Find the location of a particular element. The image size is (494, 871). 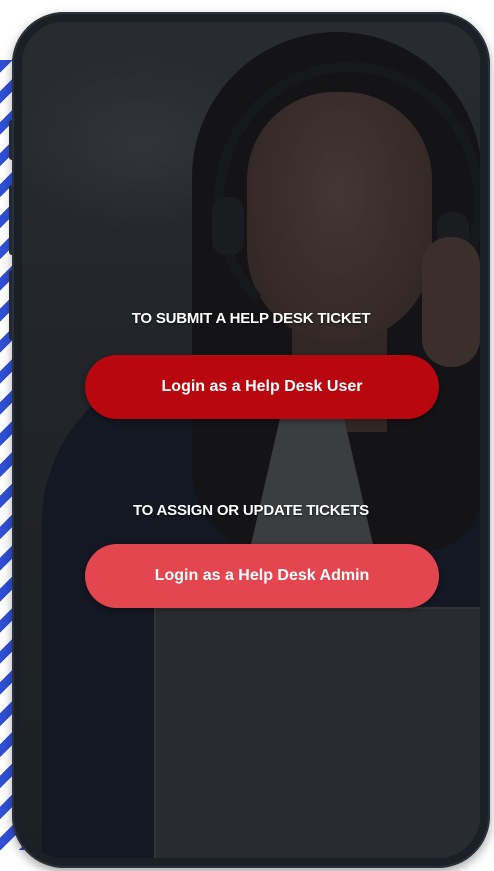

submit-ticket-prompt: TO SUBMIT A HELP DESK TICKET is located at coordinates (251, 318).